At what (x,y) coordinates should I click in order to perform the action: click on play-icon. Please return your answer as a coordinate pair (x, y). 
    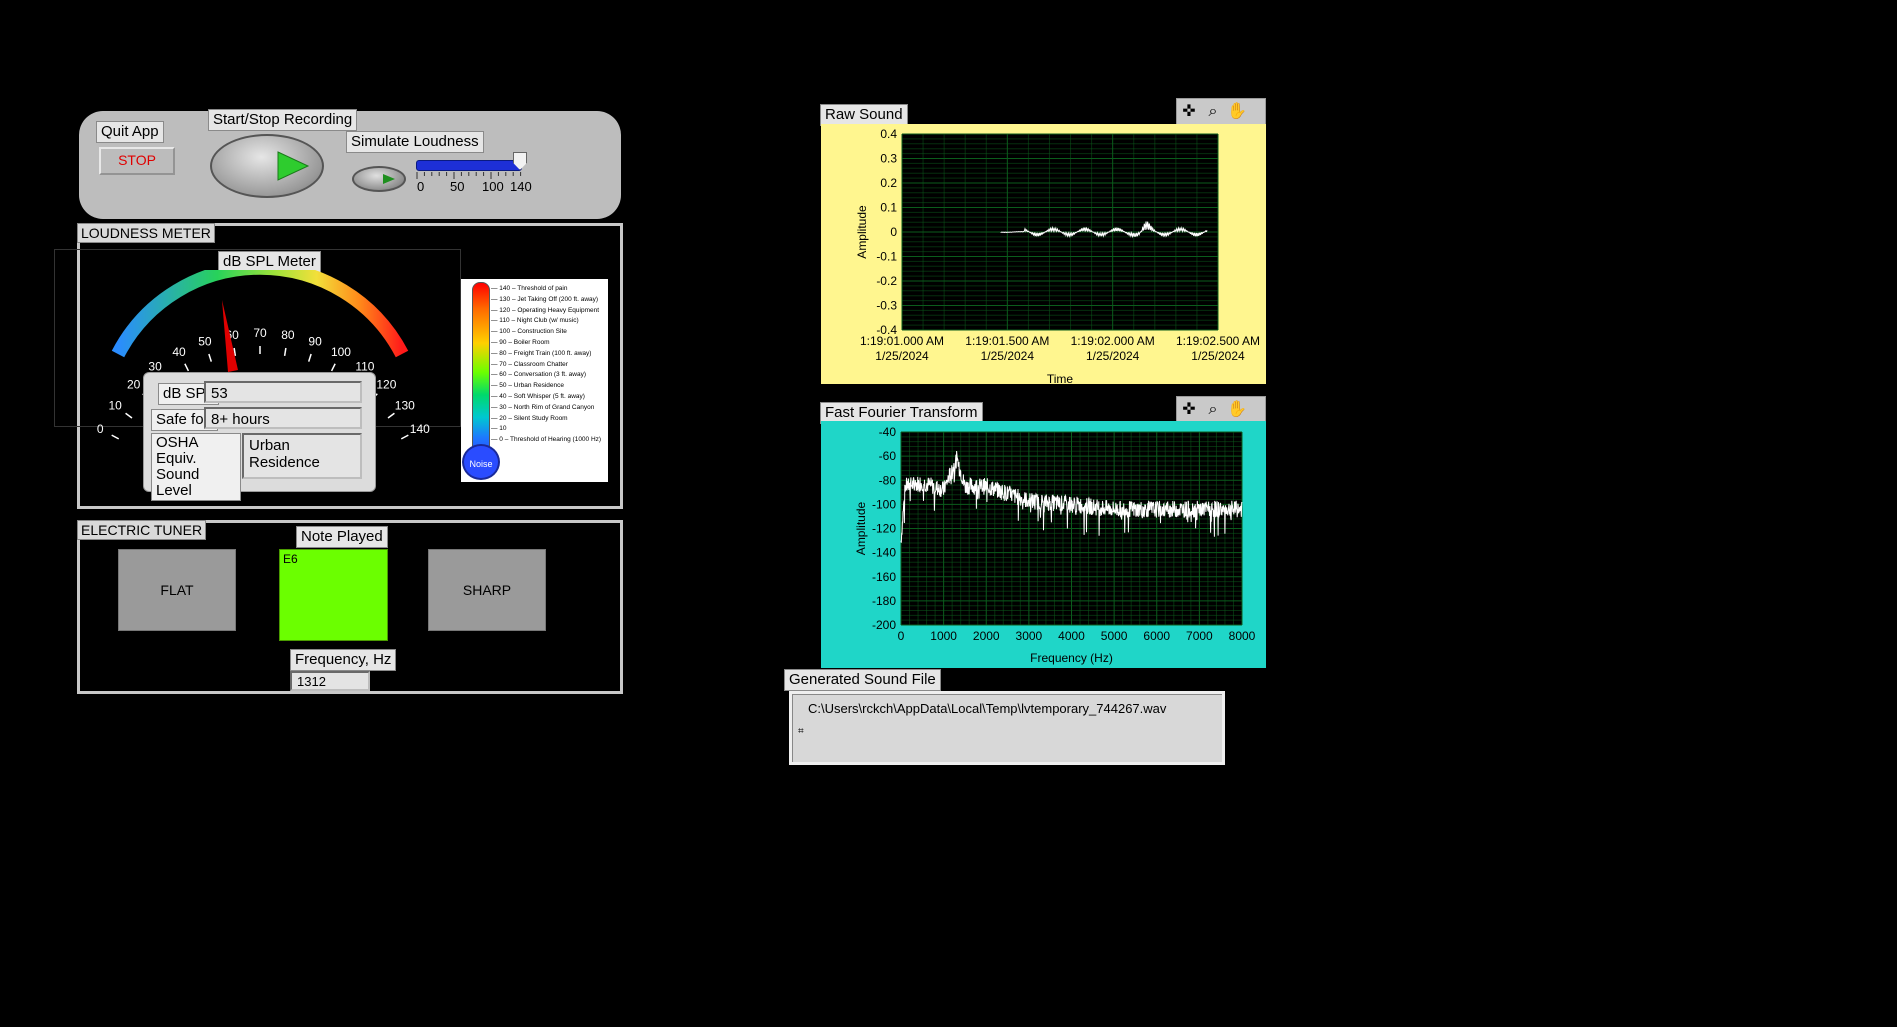
    Looking at the image, I should click on (293, 166).